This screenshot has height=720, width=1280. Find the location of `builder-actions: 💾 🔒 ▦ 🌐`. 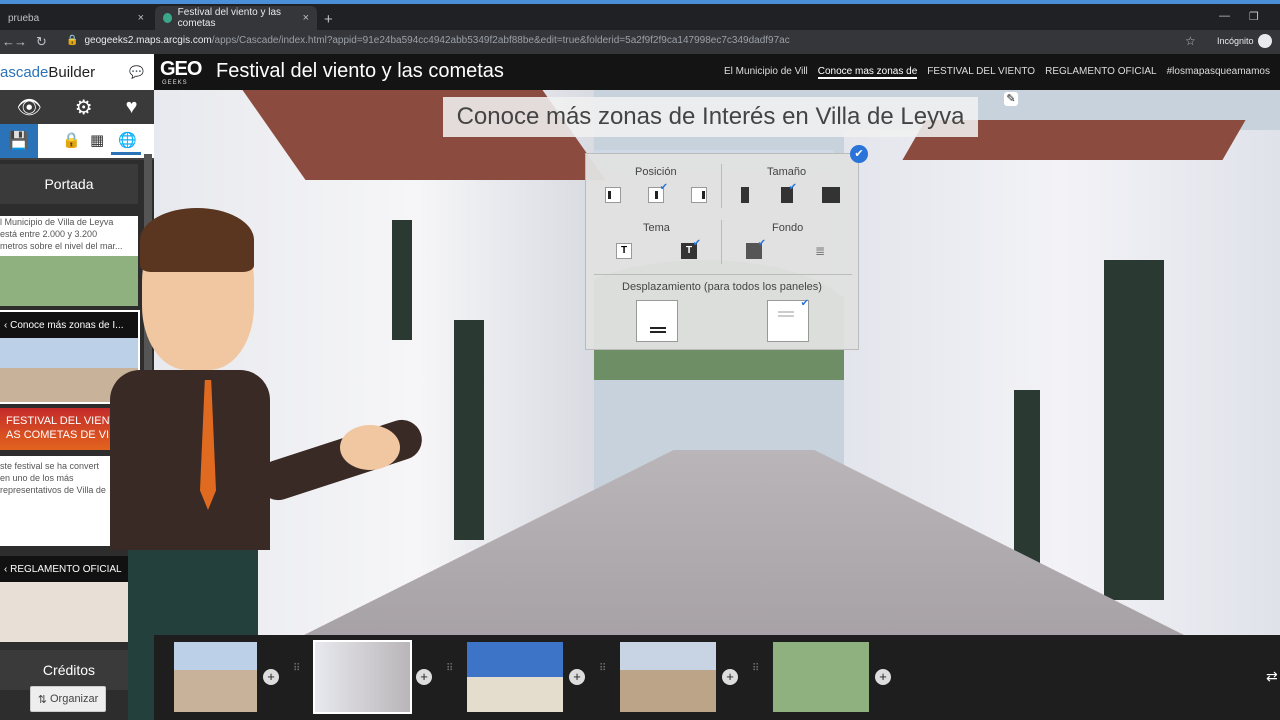

builder-actions: 💾 🔒 ▦ 🌐 is located at coordinates (77, 141).